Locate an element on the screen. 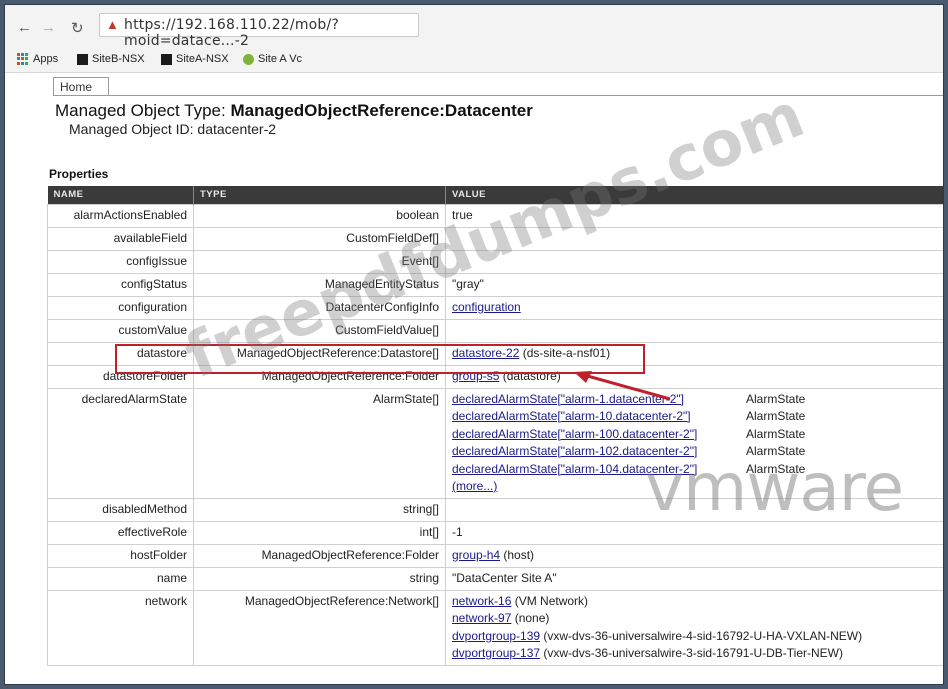  property-type: CustomFieldDef[] is located at coordinates (319, 238).